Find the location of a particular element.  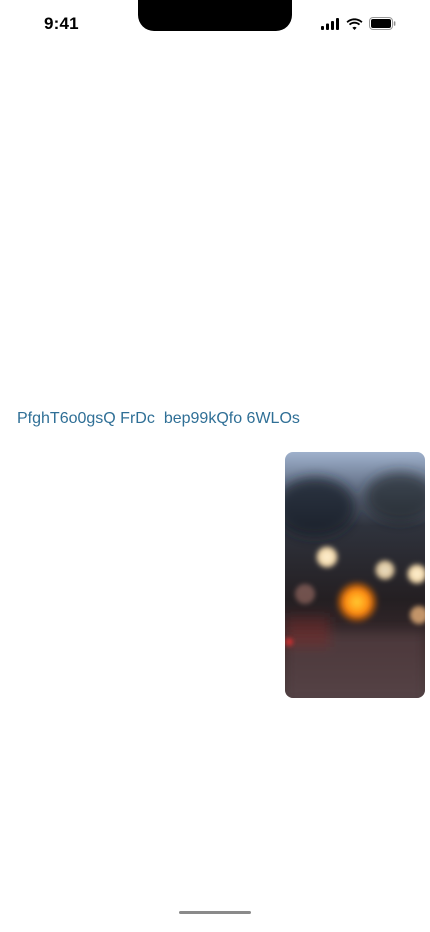

home-indicator is located at coordinates (215, 912).